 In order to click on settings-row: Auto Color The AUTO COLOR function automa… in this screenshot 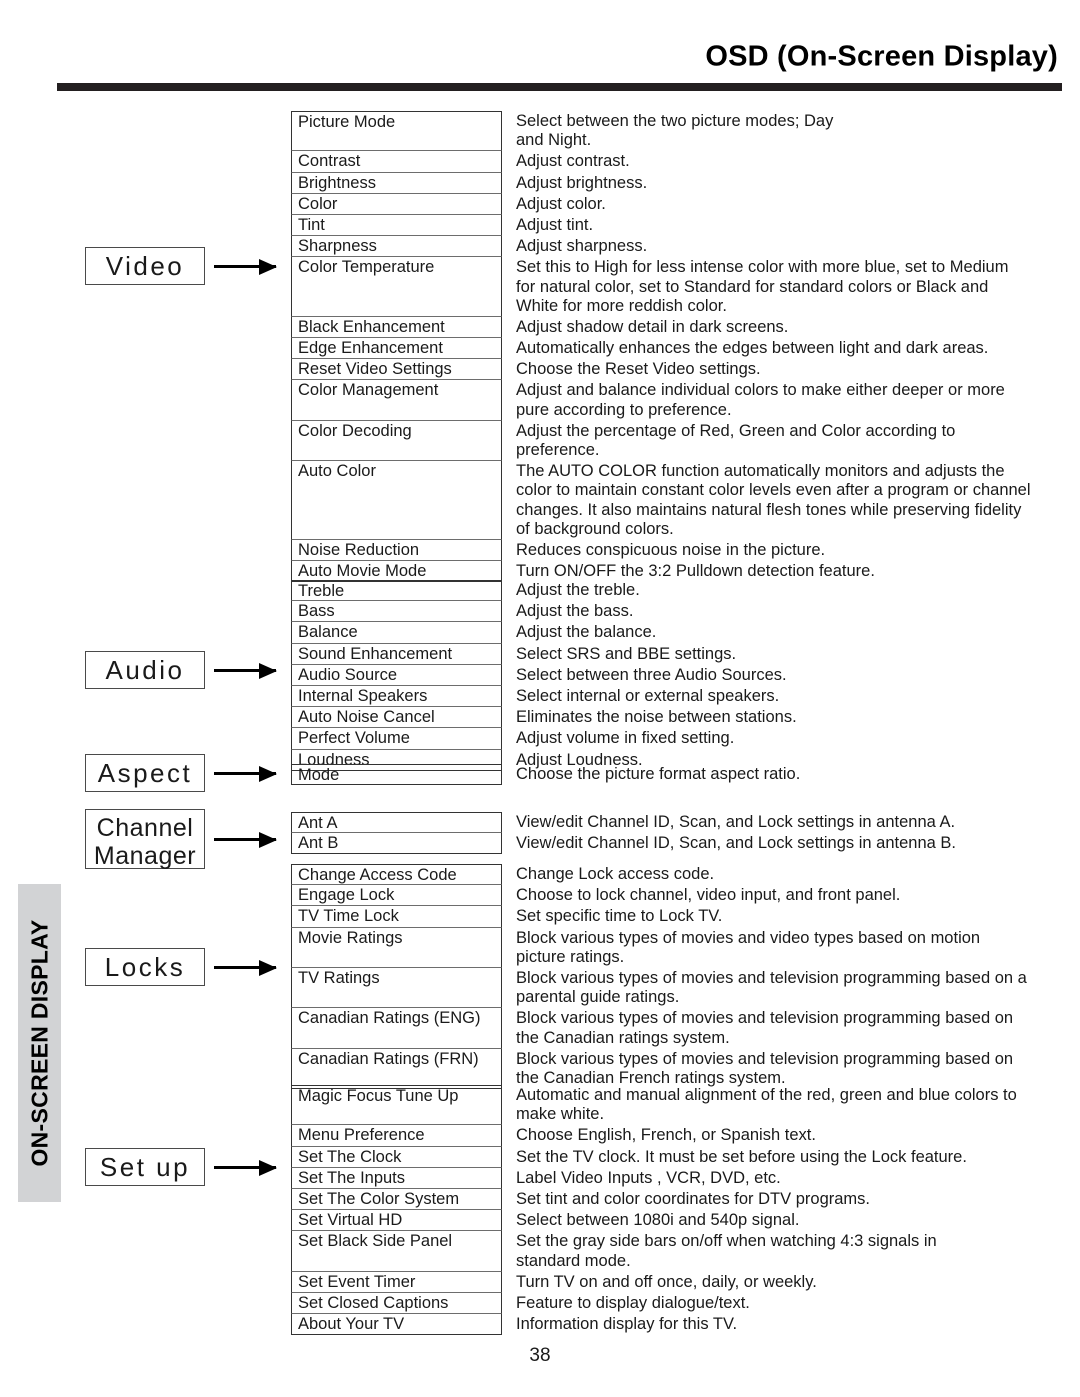, I will do `click(661, 501)`.